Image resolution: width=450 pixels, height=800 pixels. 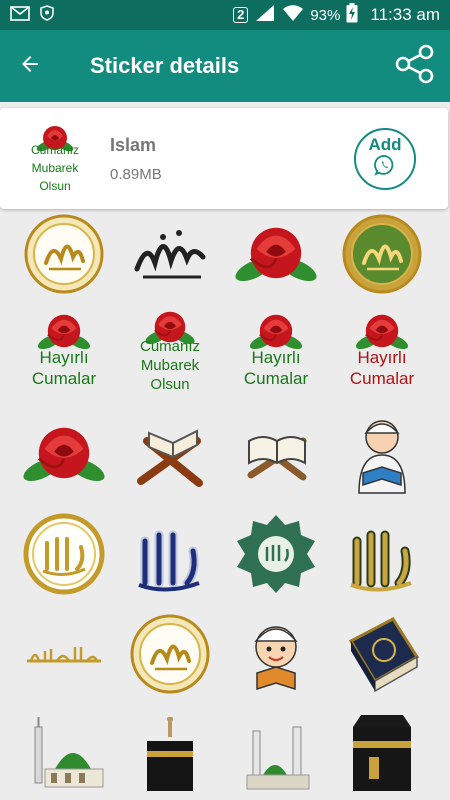 I want to click on app-bar: Sticker details, so click(x=225, y=66).